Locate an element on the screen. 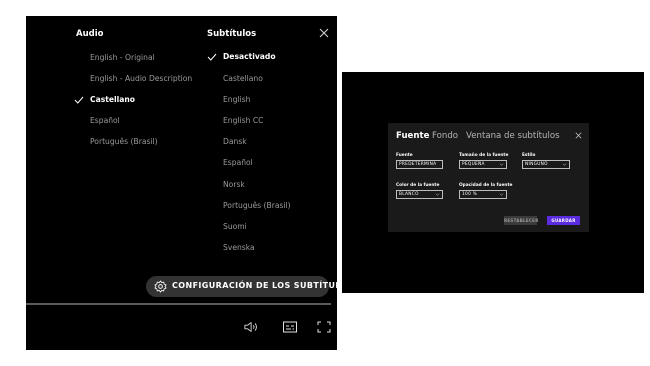 The image size is (650, 366). audio-option-english-audio-description: English - Audio Description is located at coordinates (141, 78).